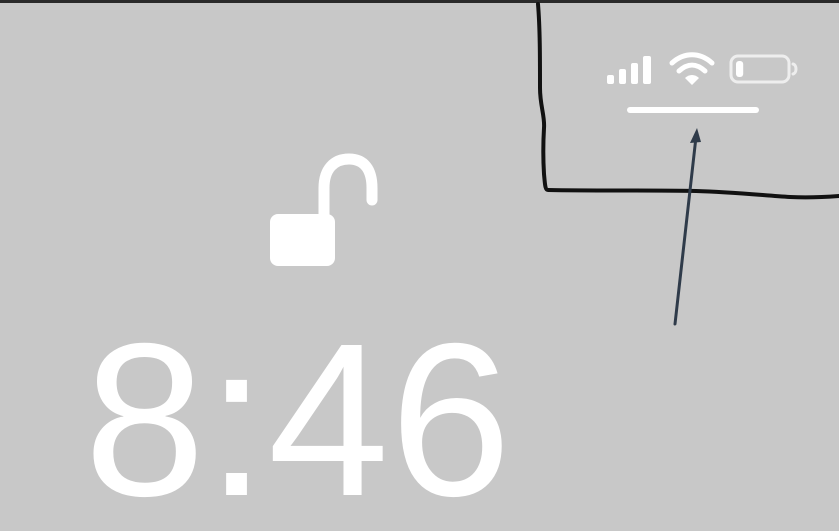 Image resolution: width=839 pixels, height=531 pixels. What do you see at coordinates (324, 209) in the screenshot?
I see `unlock-icon` at bounding box center [324, 209].